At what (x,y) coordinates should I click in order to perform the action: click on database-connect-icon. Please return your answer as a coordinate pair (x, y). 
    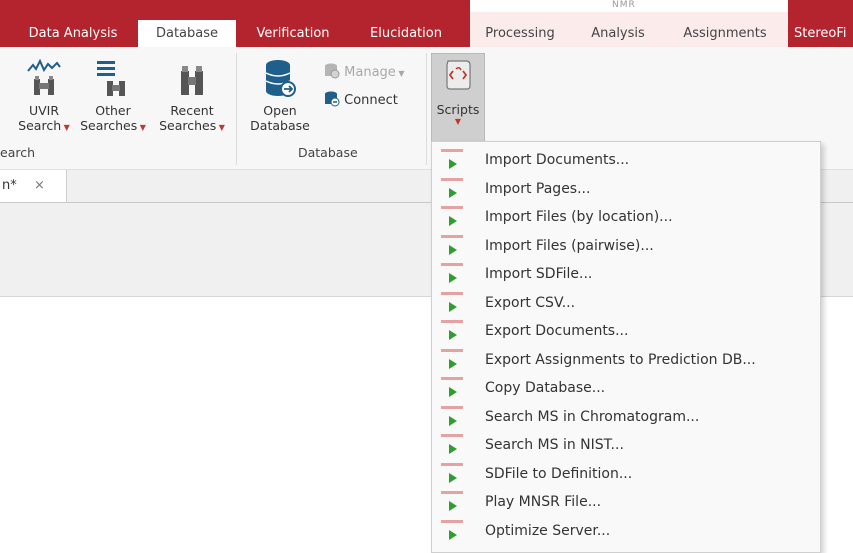
    Looking at the image, I should click on (332, 99).